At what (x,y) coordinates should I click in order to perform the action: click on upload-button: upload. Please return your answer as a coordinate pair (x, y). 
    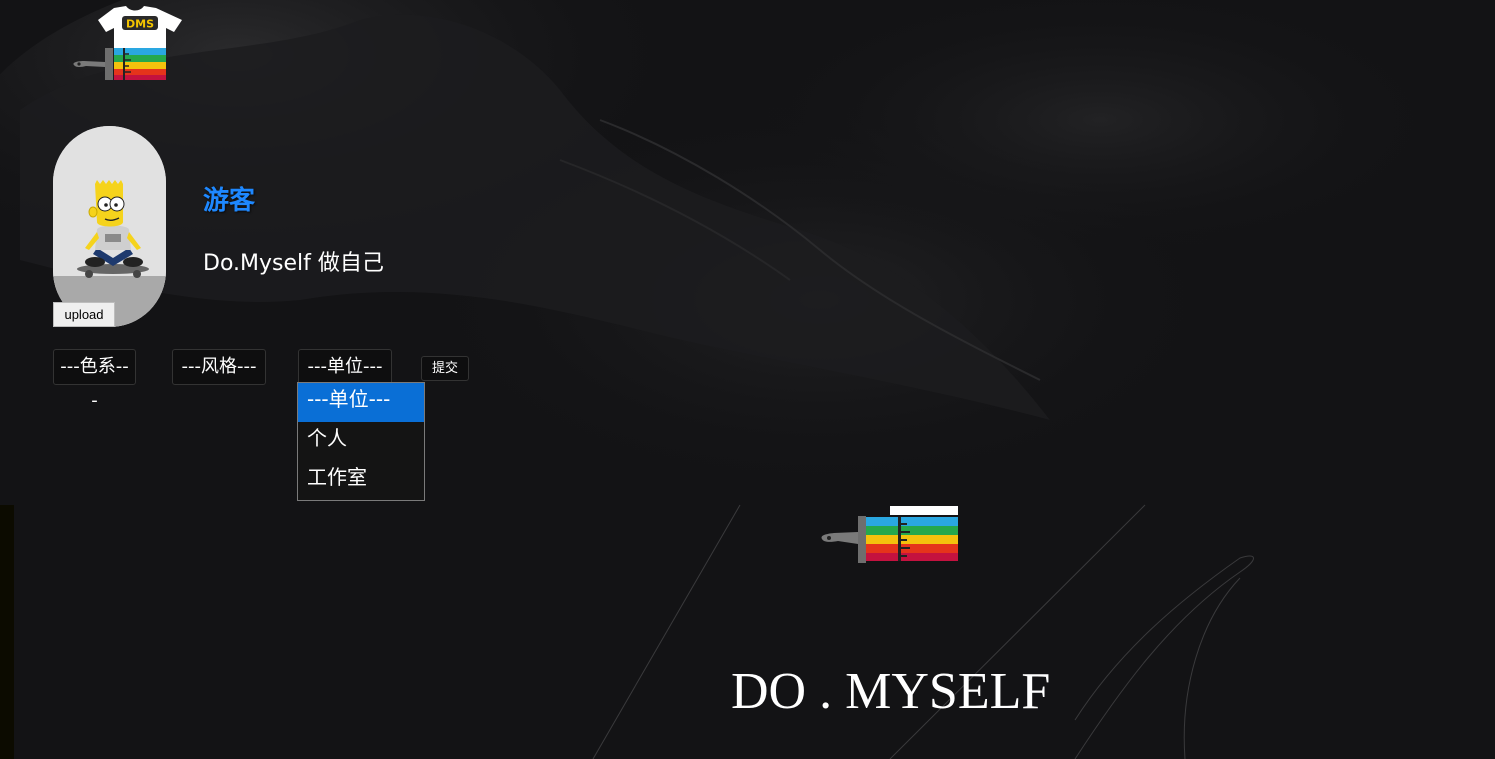
    Looking at the image, I should click on (84, 314).